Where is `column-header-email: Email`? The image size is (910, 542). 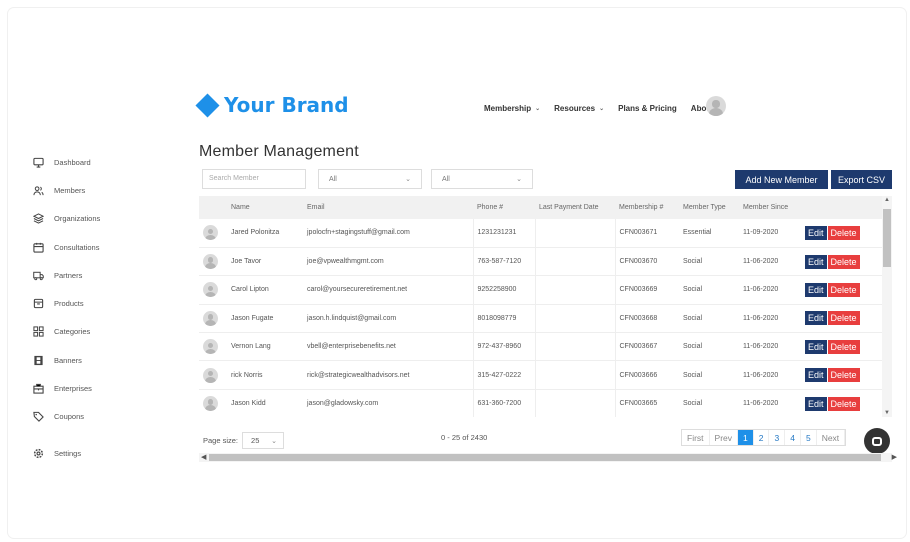 column-header-email: Email is located at coordinates (388, 207).